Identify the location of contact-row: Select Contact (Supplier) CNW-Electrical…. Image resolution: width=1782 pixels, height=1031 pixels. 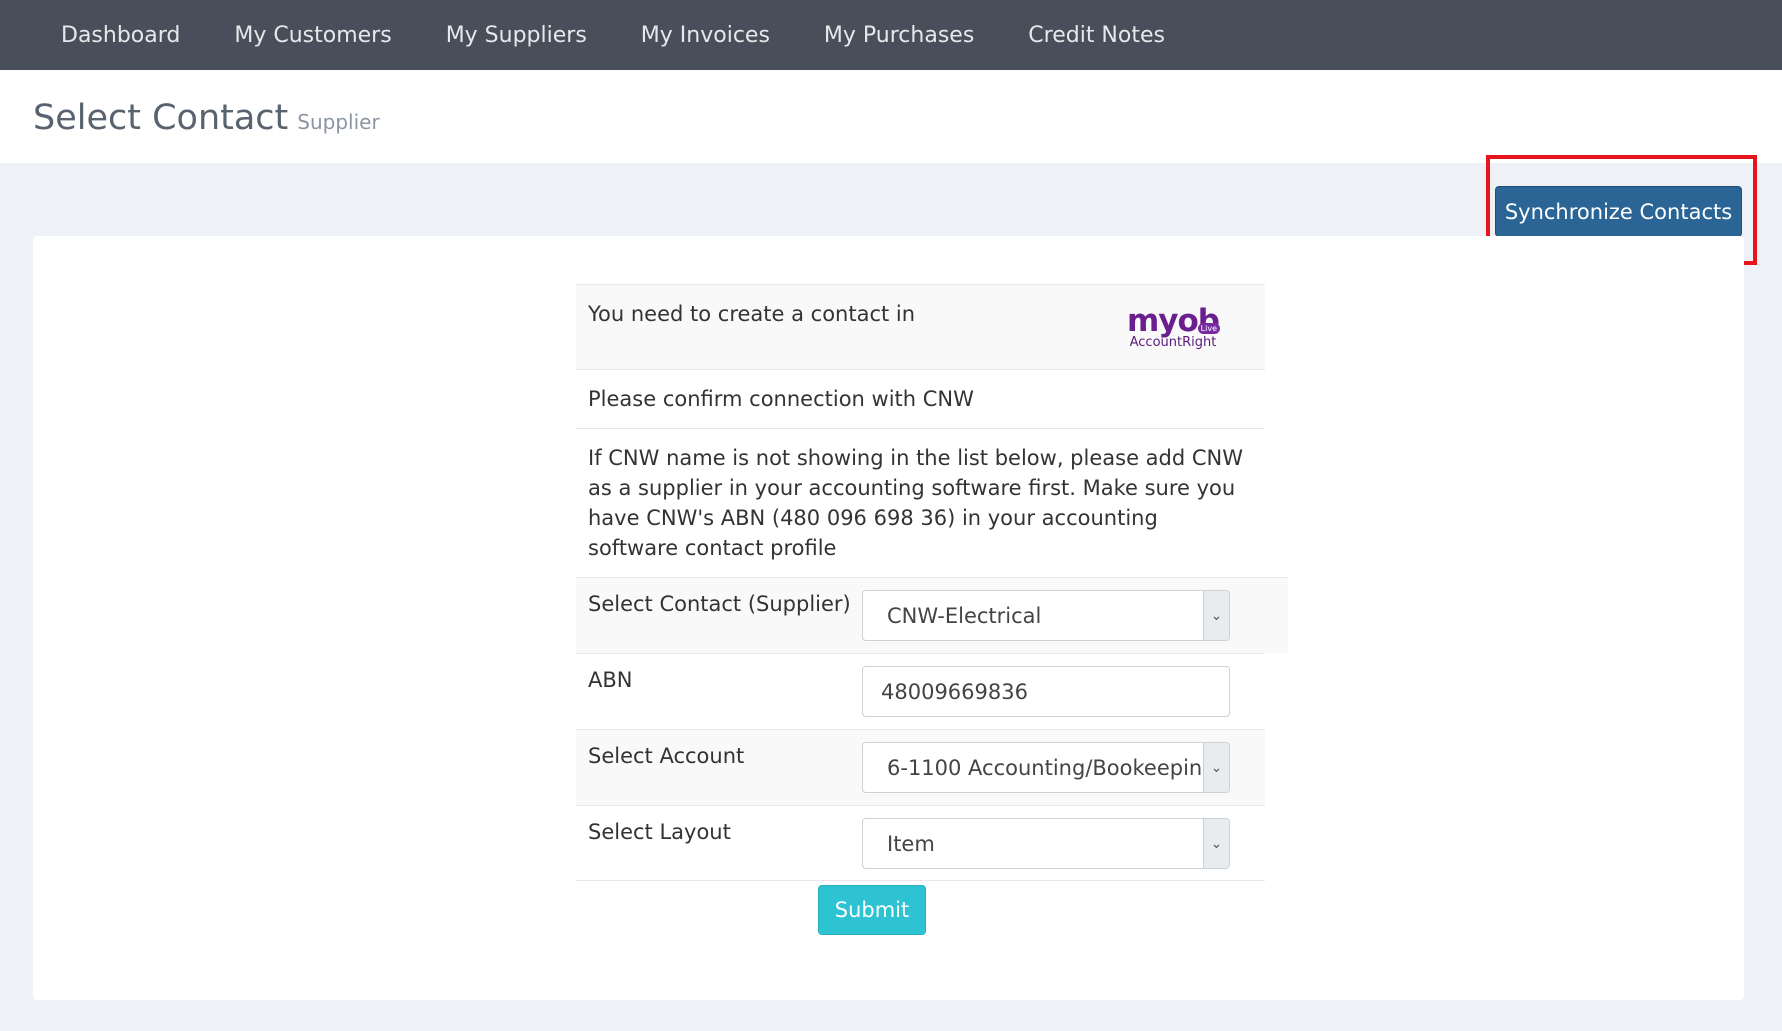
(932, 615).